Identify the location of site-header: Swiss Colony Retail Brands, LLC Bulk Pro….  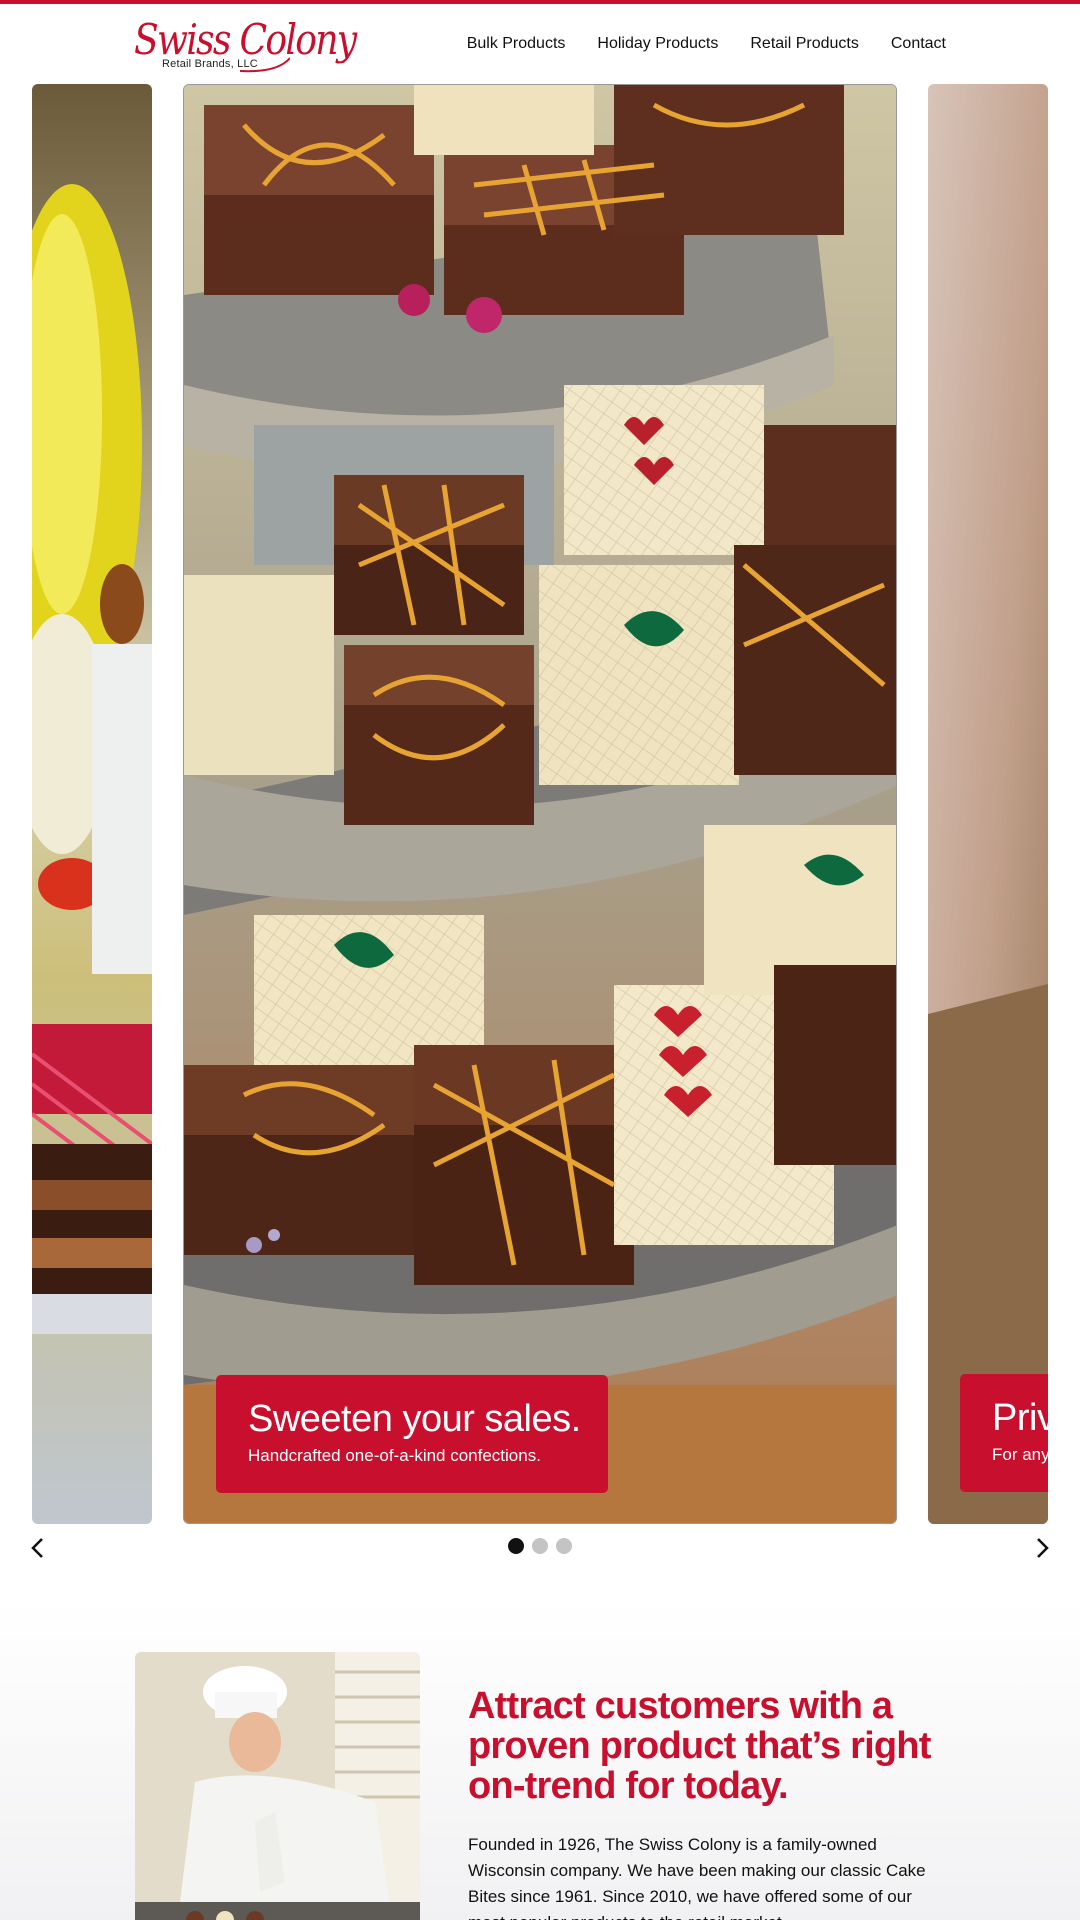
(540, 43).